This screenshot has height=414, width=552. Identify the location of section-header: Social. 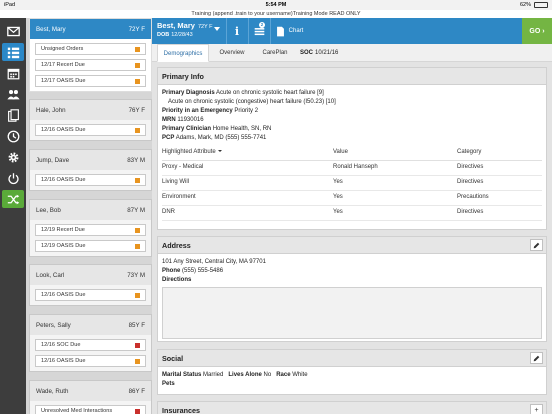
(352, 358).